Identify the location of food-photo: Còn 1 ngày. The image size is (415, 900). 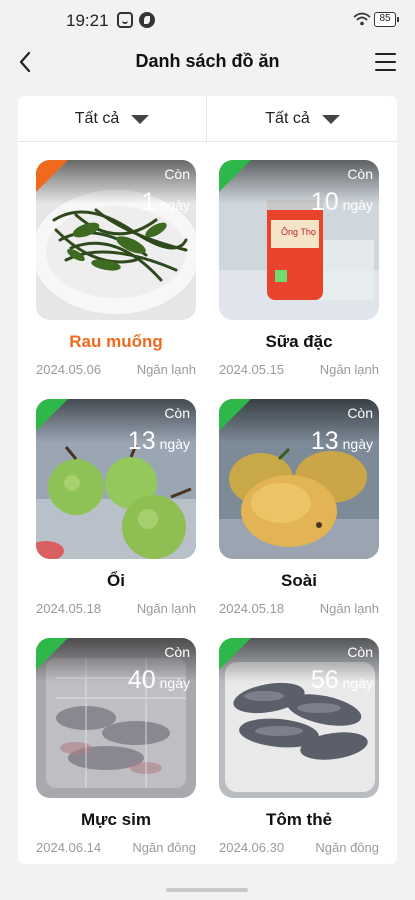
(116, 240).